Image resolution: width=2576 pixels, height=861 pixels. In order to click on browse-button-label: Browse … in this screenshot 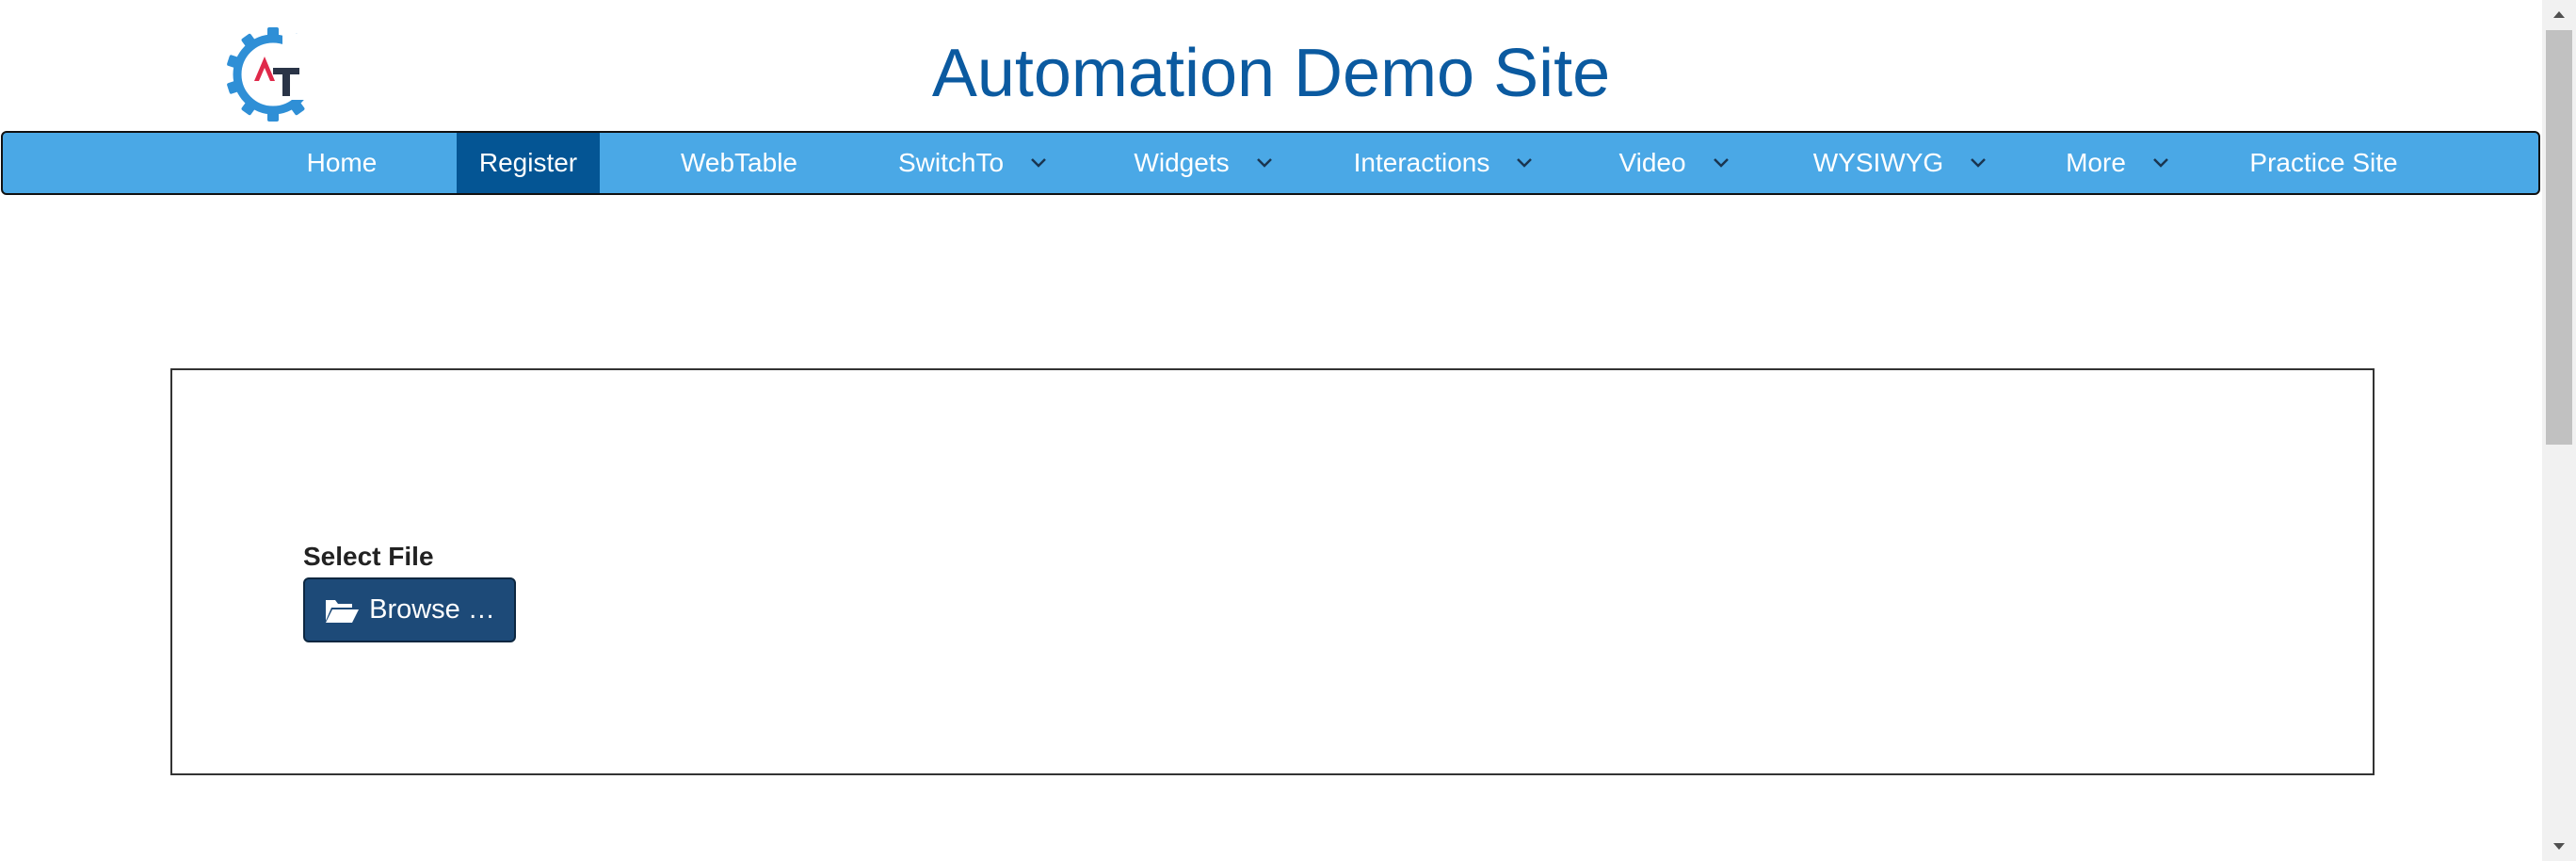, I will do `click(432, 609)`.